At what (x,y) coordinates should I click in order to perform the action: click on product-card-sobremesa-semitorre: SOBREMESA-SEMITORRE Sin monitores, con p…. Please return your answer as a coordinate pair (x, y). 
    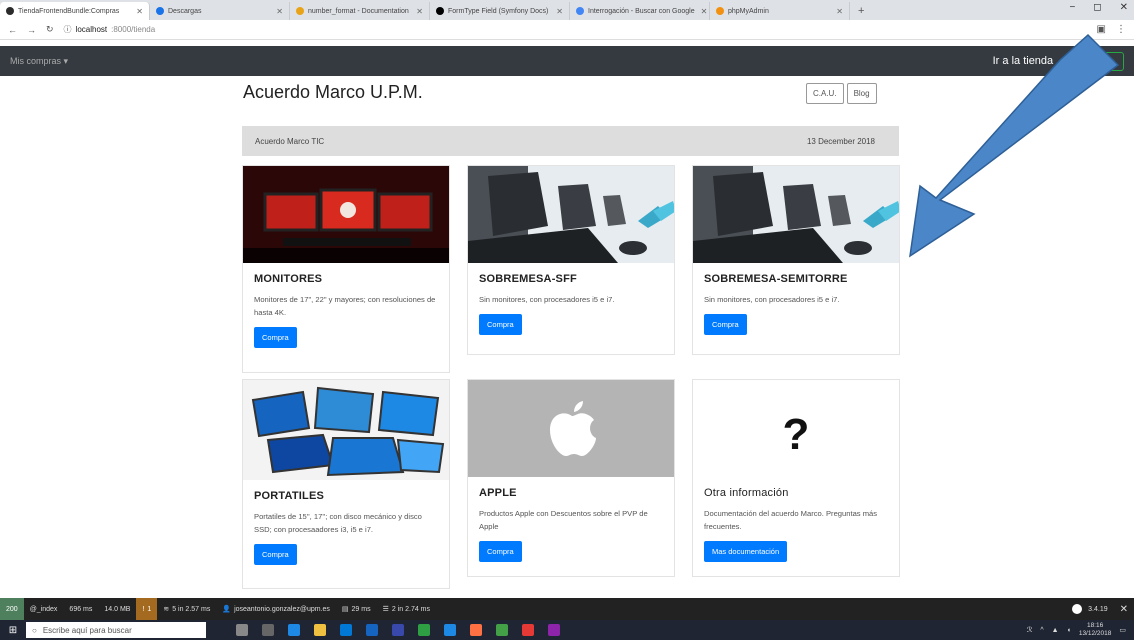
    Looking at the image, I should click on (796, 260).